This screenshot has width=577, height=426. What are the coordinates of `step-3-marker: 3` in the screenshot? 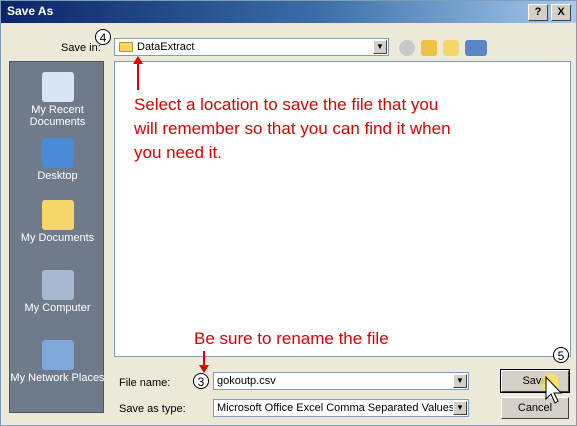 It's located at (201, 381).